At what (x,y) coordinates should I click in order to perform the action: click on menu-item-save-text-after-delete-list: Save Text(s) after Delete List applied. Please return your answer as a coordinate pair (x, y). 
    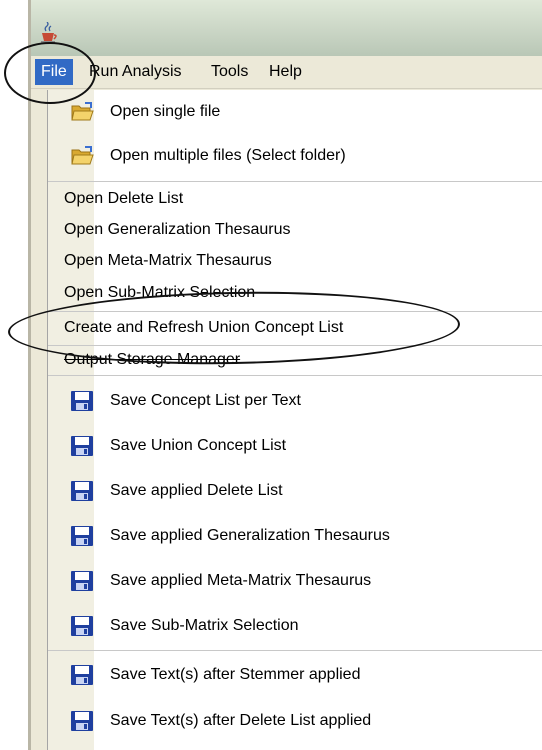
    Looking at the image, I should click on (295, 721).